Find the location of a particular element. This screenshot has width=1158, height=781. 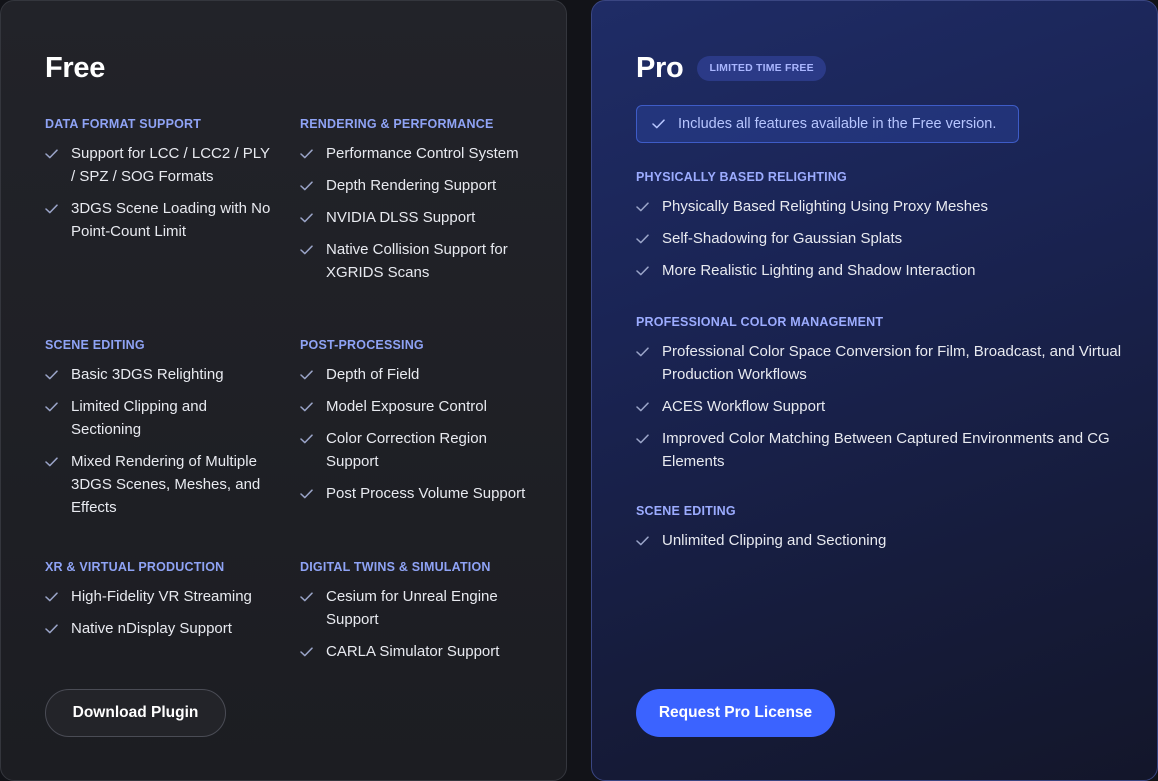

pro-plan-header: Pro LIMITED TIME FREE is located at coordinates (731, 68).